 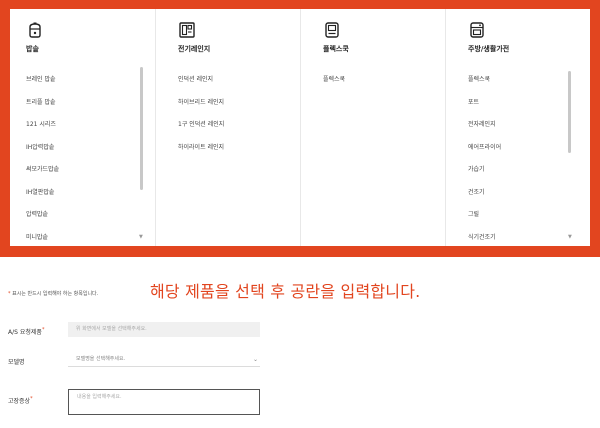 What do you see at coordinates (194, 49) in the screenshot?
I see `category-title: 전기레인지` at bounding box center [194, 49].